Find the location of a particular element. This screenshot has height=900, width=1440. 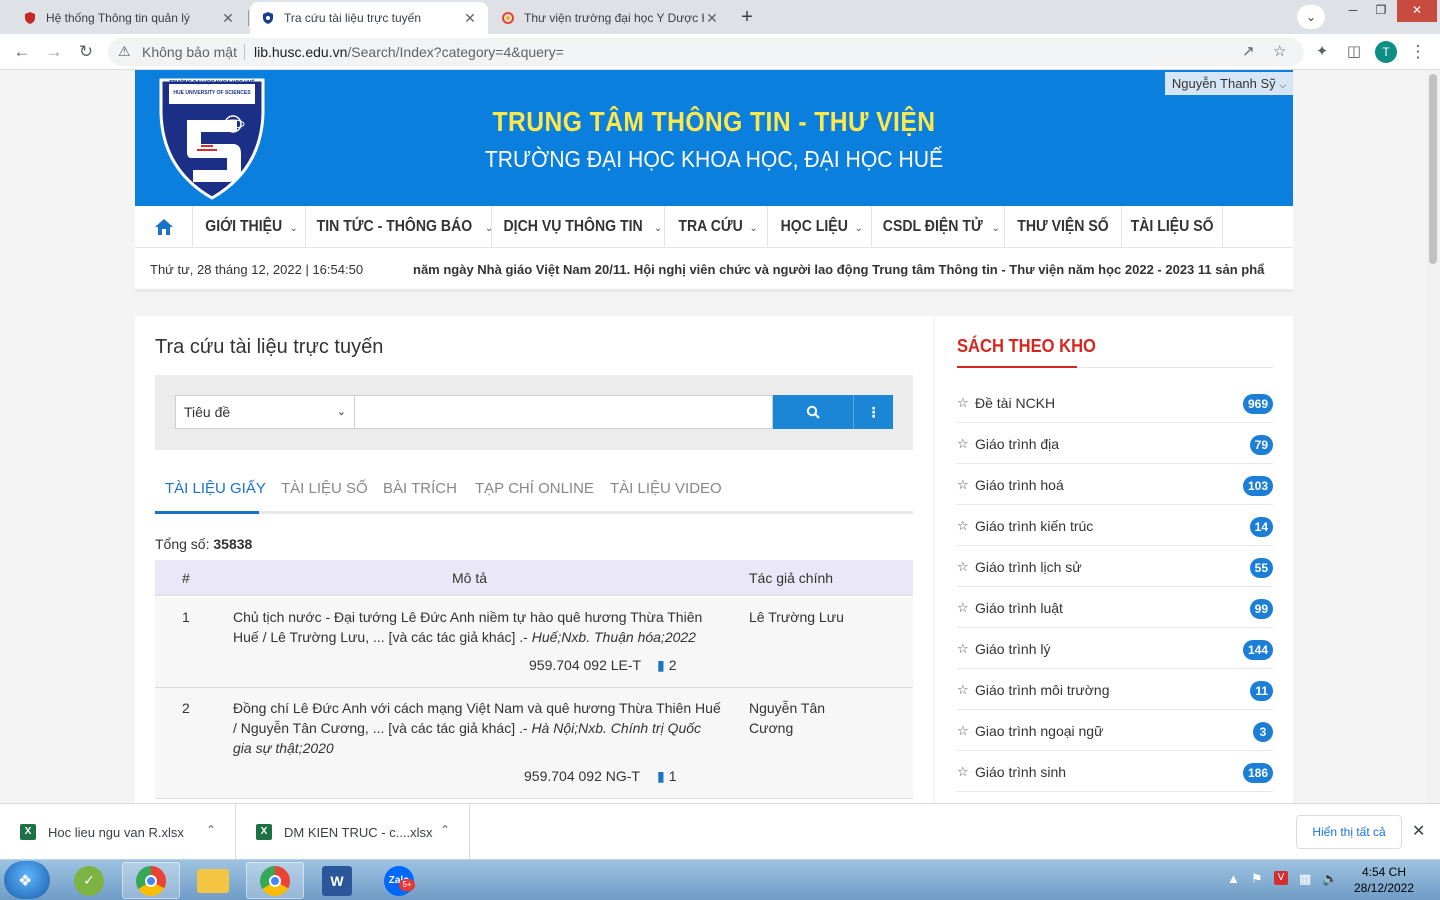

bookmark-star-icon: ☆ is located at coordinates (1279, 51).